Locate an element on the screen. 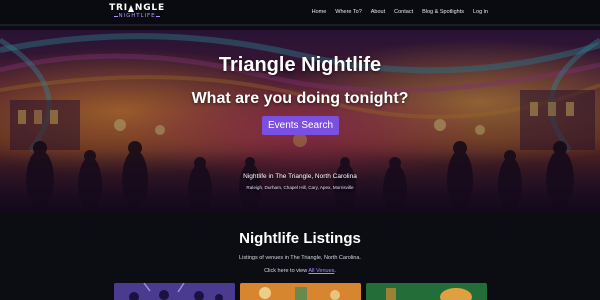 Image resolution: width=600 pixels, height=300 pixels. logo-tagline-text: NIGHTLIFE is located at coordinates (137, 16).